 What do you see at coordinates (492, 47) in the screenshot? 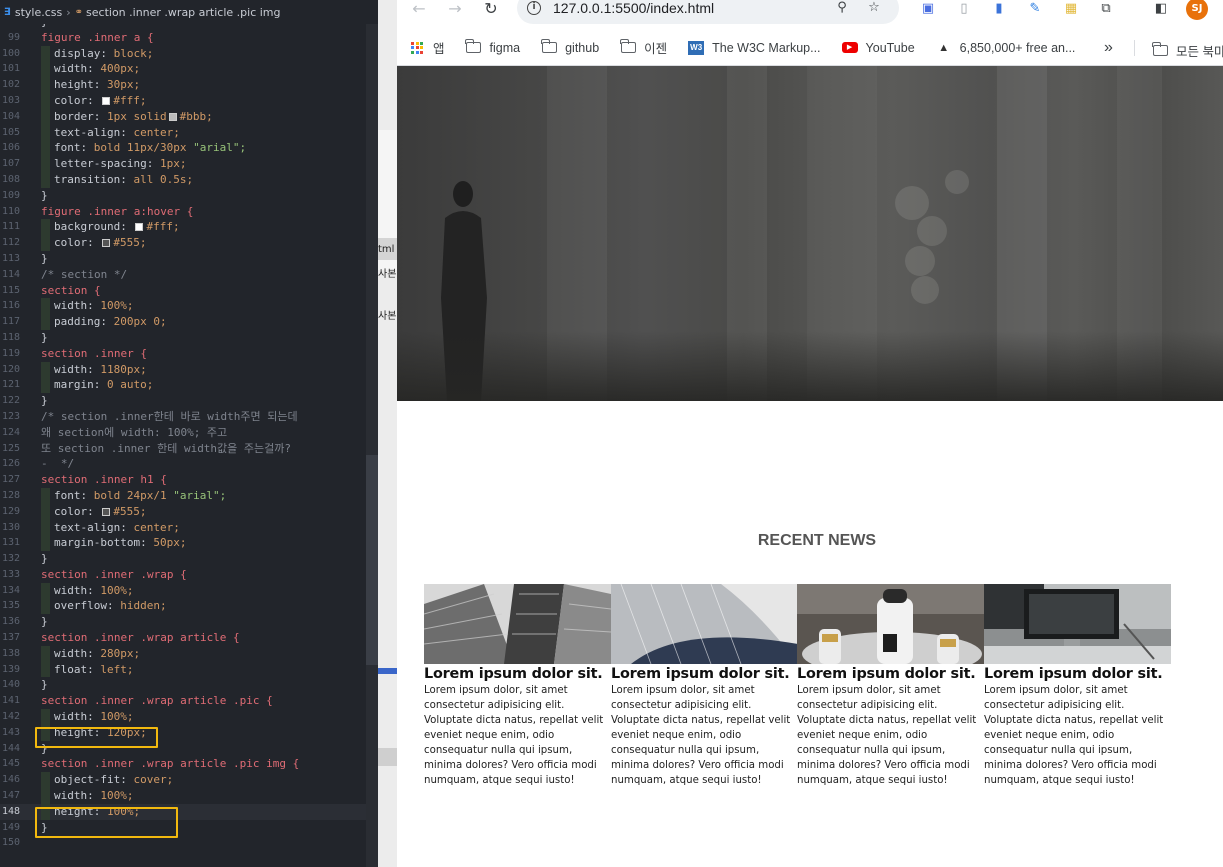
I see `bookmark-figma: figma` at bounding box center [492, 47].